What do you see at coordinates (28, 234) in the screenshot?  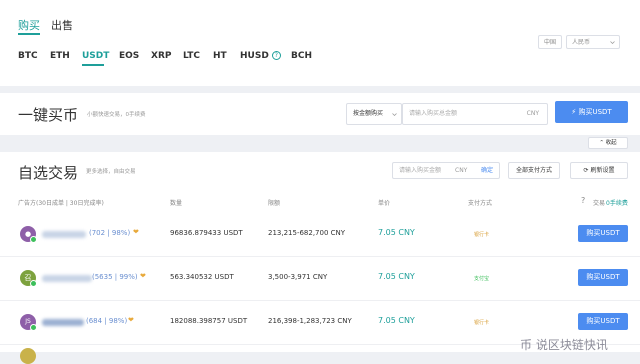 I see `avatar: ●` at bounding box center [28, 234].